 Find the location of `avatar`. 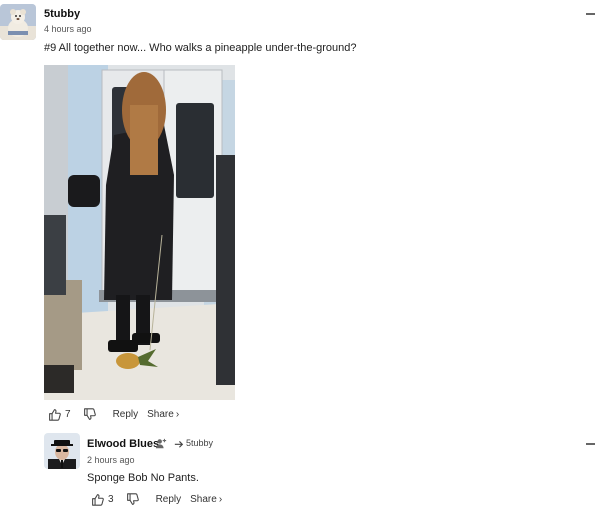

avatar is located at coordinates (18, 22).